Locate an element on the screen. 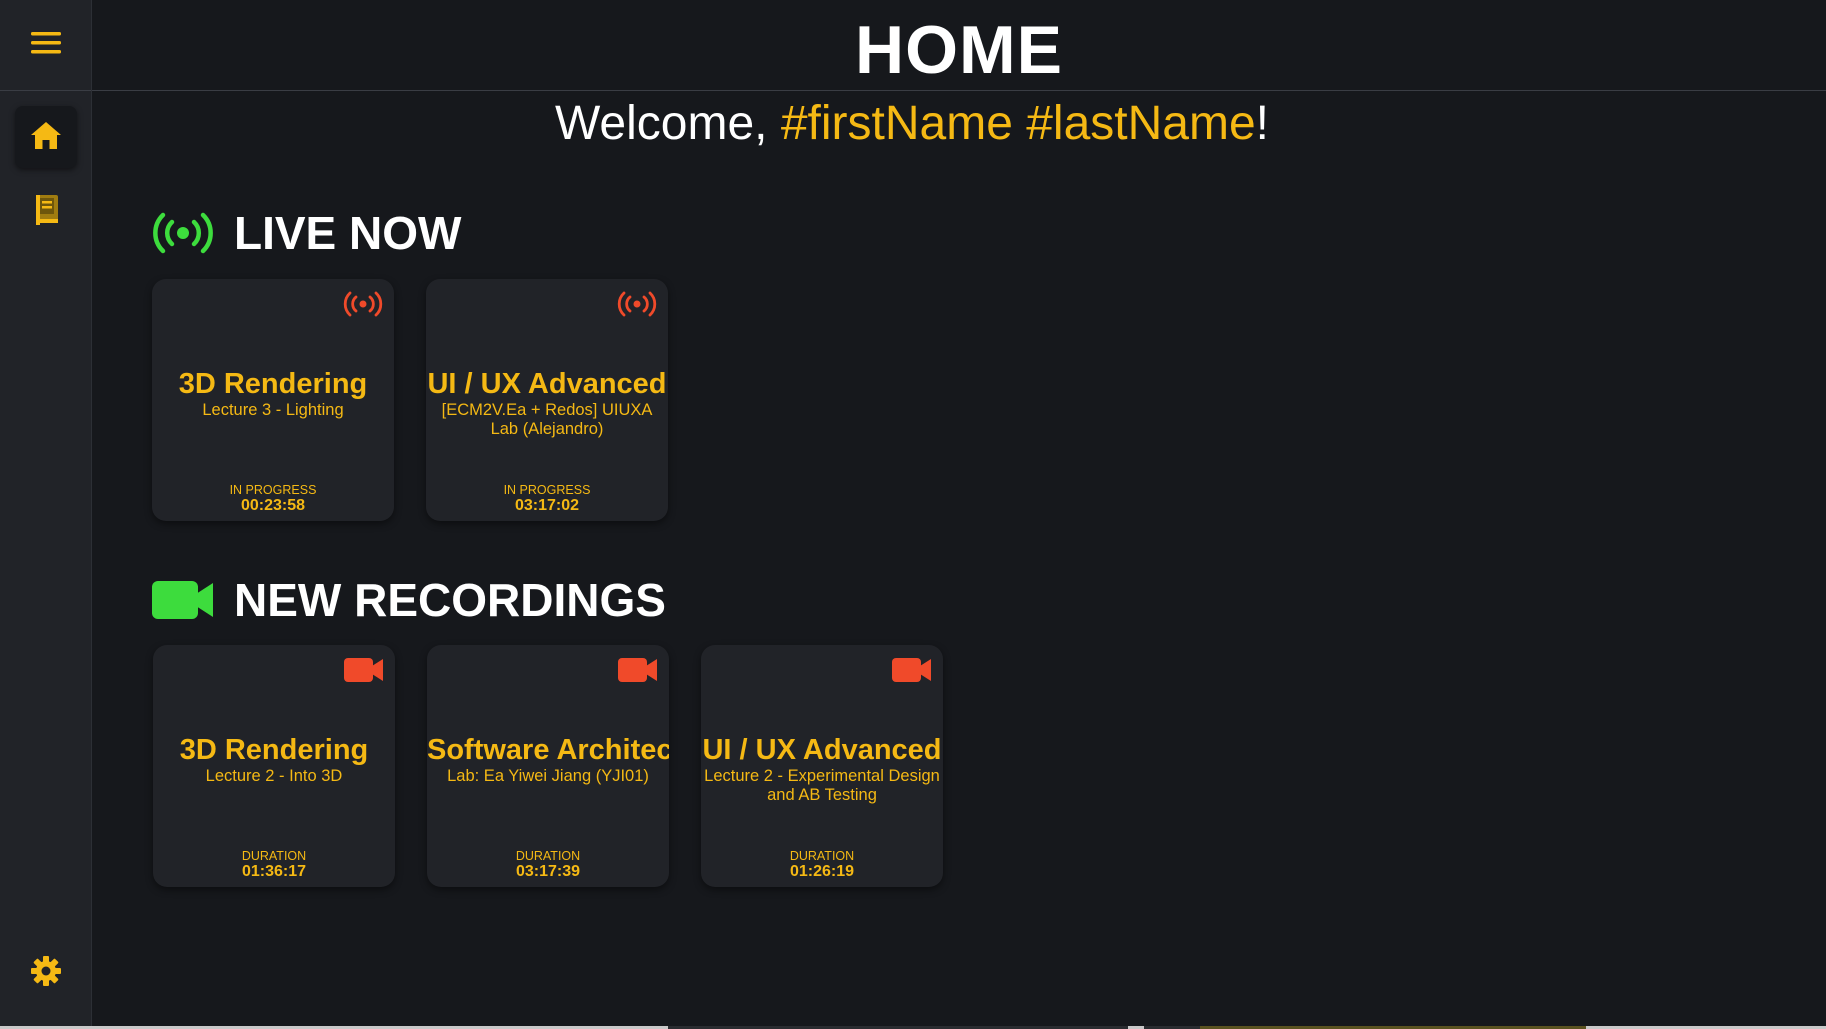 Image resolution: width=1826 pixels, height=1029 pixels. gear-icon is located at coordinates (46, 973).